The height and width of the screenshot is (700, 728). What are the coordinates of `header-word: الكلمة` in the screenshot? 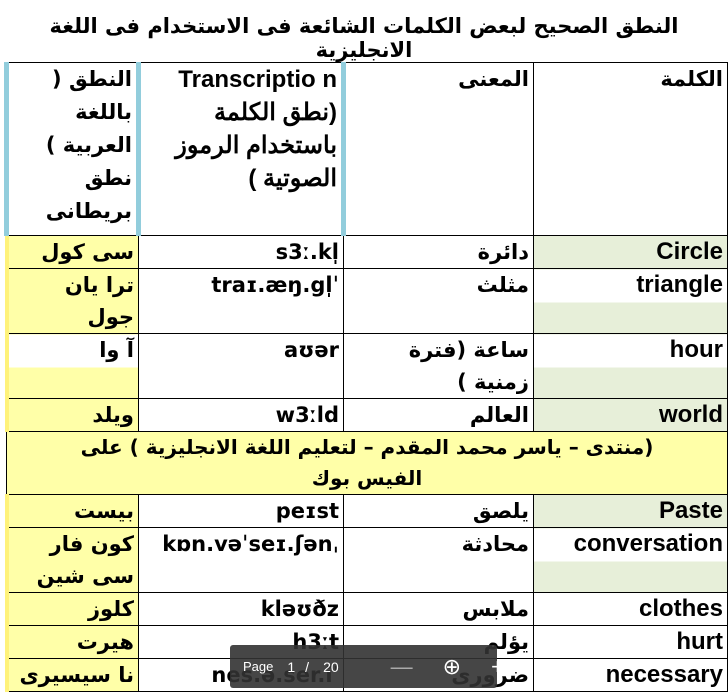 It's located at (630, 149).